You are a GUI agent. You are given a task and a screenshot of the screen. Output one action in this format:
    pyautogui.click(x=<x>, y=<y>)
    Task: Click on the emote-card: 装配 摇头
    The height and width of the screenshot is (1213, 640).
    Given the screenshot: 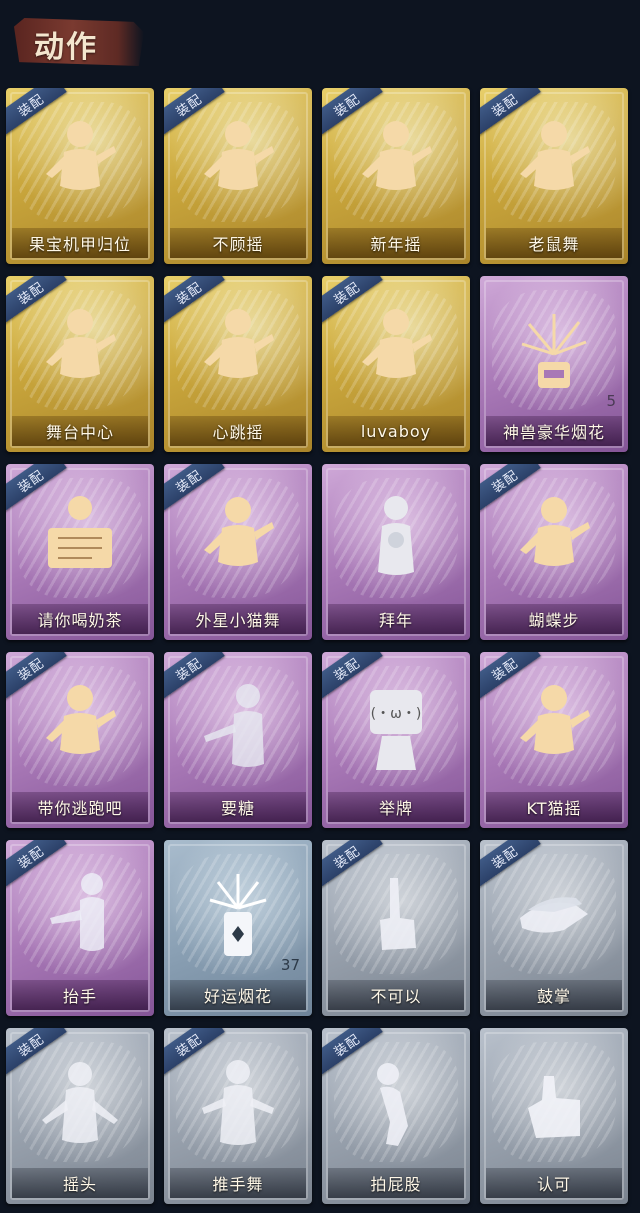 What is the action you would take?
    pyautogui.click(x=80, y=1116)
    